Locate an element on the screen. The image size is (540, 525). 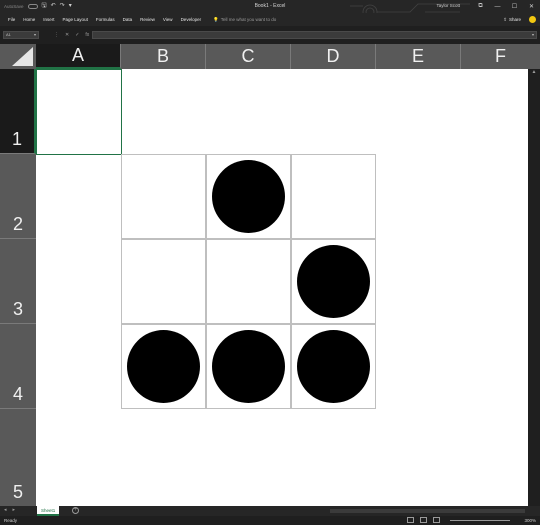
row-header-2: 2 is located at coordinates (18, 196).